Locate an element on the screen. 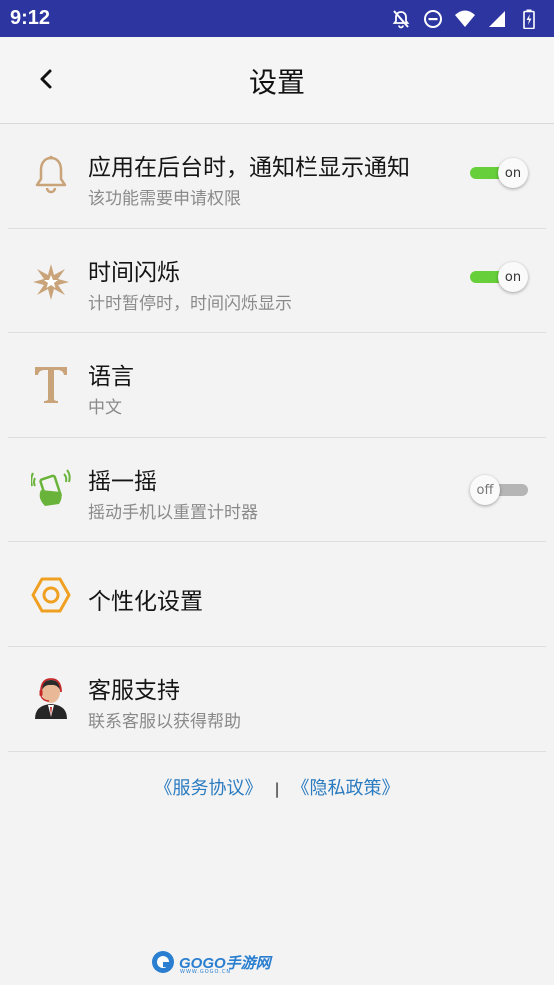  status-time: 9:12 is located at coordinates (30, 18).